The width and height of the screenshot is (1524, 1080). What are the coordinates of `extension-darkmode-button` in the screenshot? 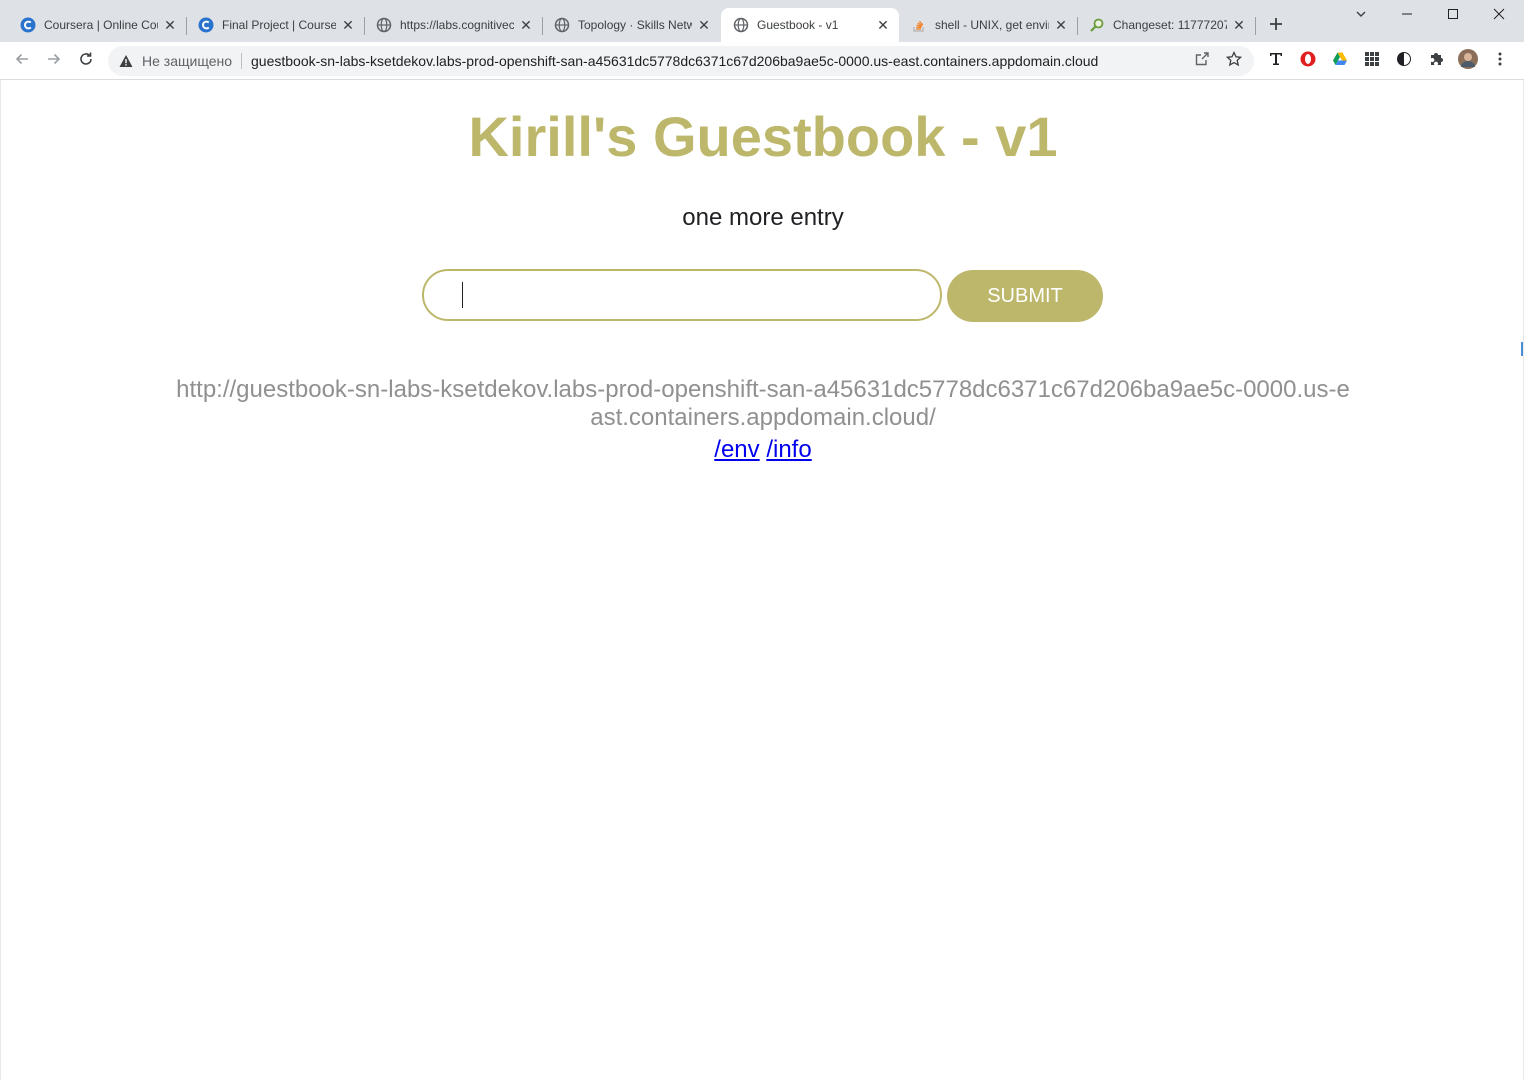 It's located at (1404, 61).